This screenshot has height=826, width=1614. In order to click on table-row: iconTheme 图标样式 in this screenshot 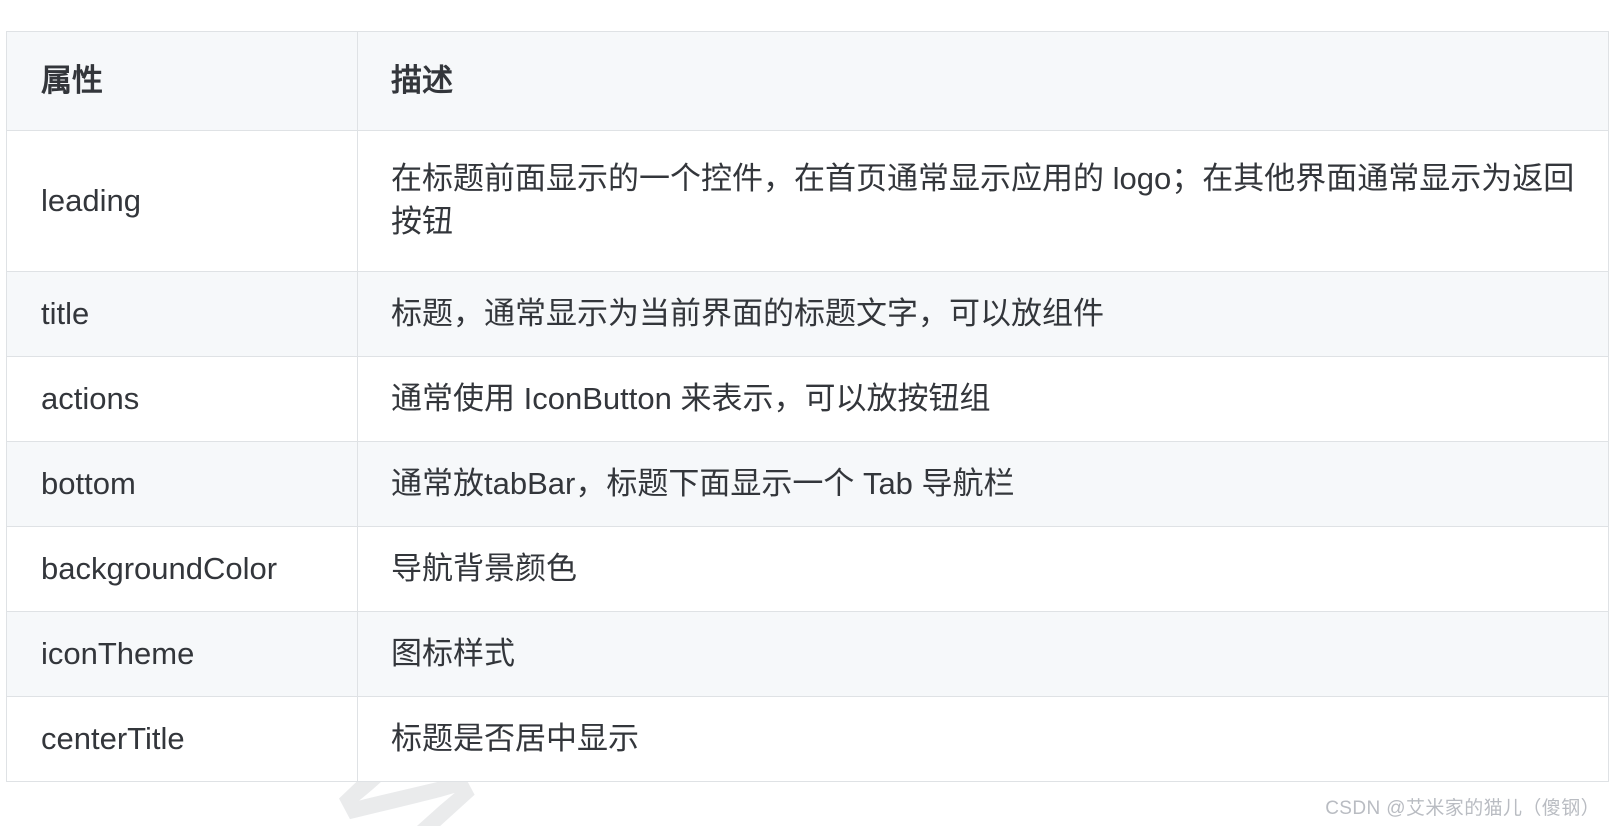, I will do `click(807, 654)`.